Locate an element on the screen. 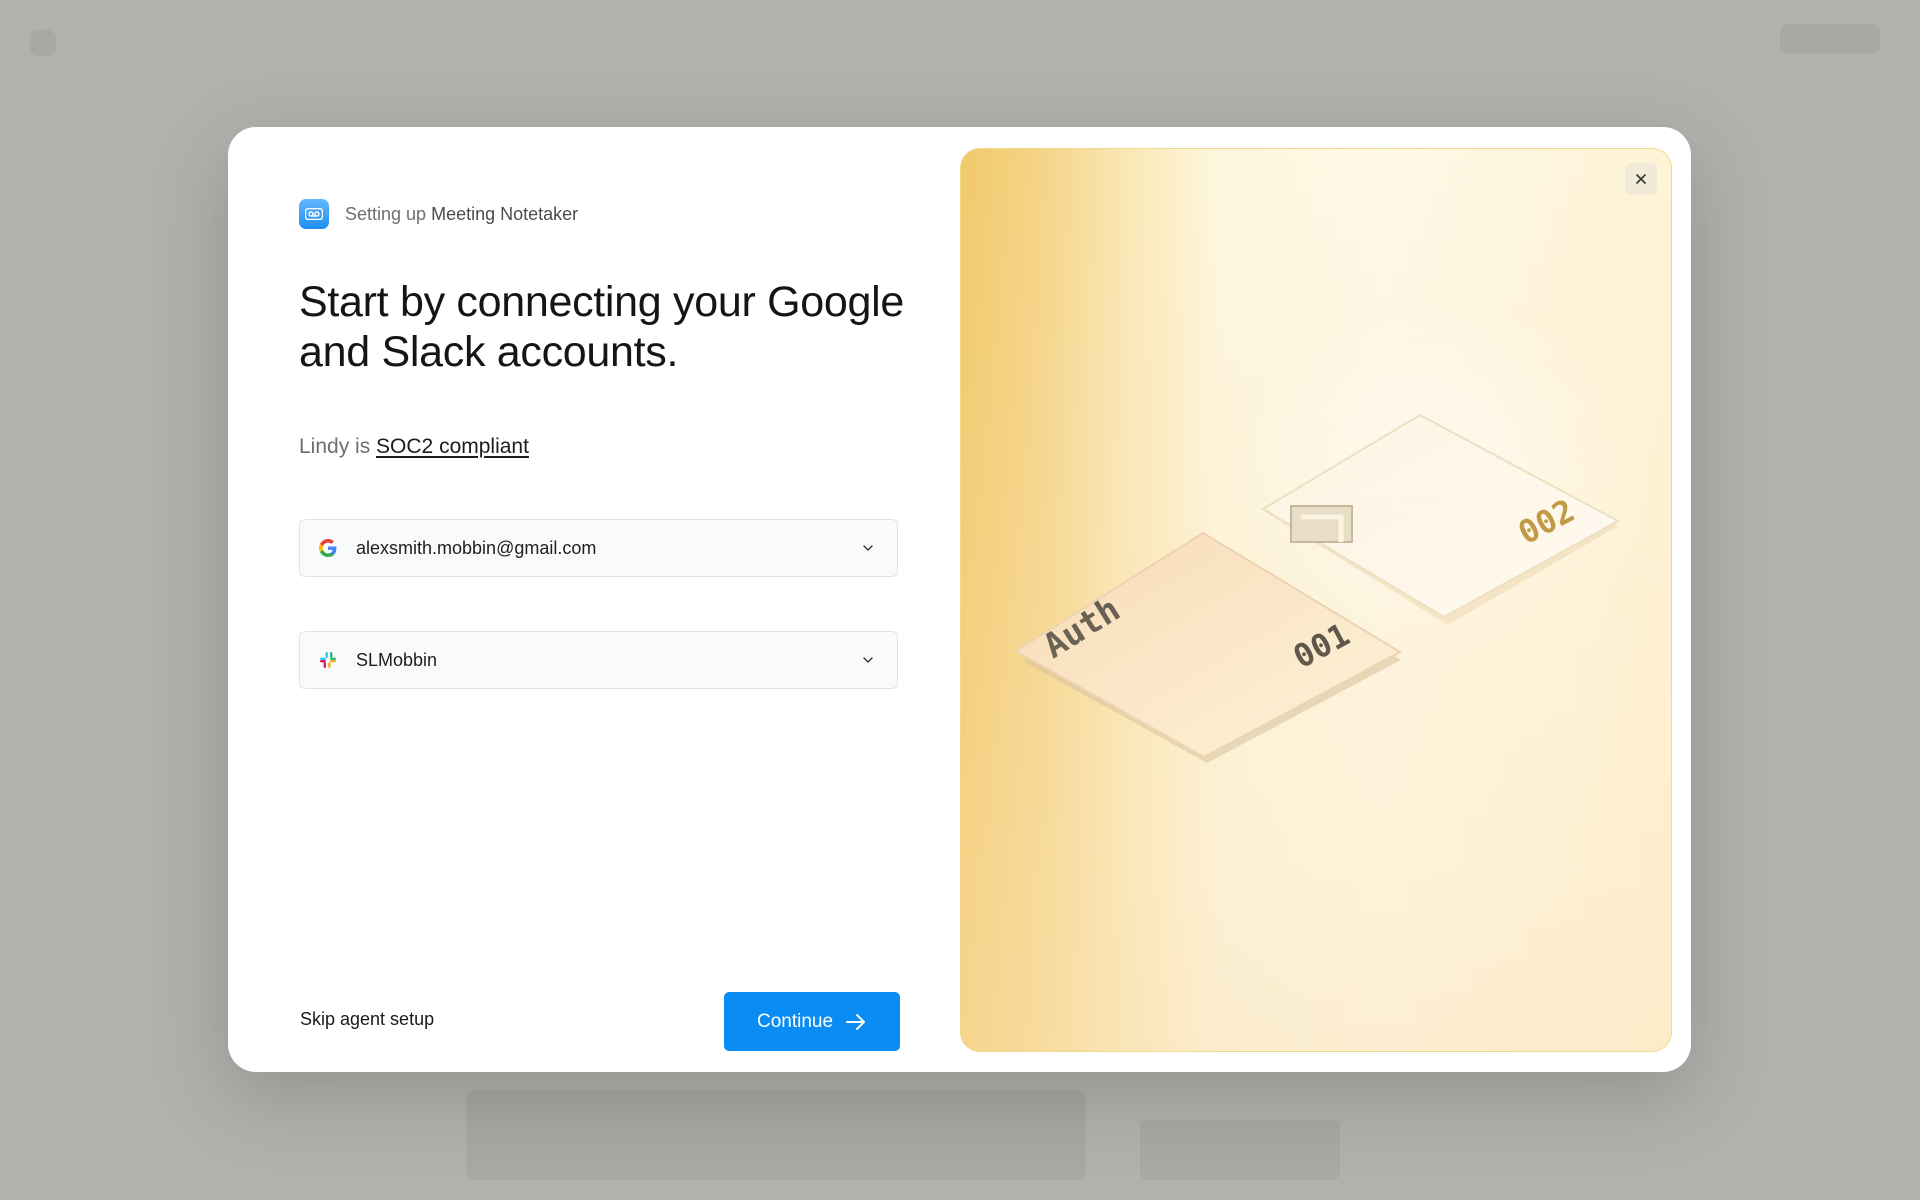  close-modal-button is located at coordinates (1641, 179).